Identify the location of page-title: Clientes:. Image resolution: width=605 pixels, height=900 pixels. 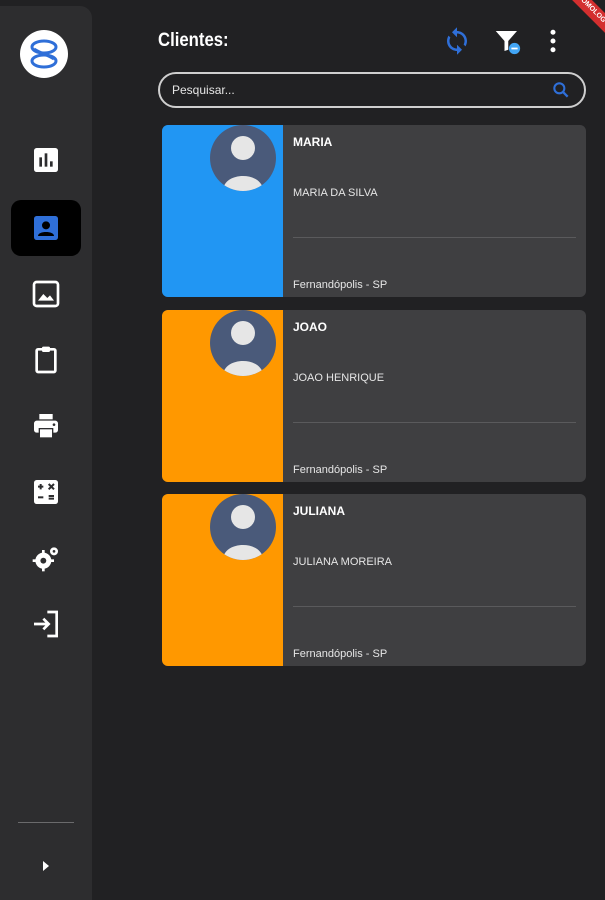
(193, 40).